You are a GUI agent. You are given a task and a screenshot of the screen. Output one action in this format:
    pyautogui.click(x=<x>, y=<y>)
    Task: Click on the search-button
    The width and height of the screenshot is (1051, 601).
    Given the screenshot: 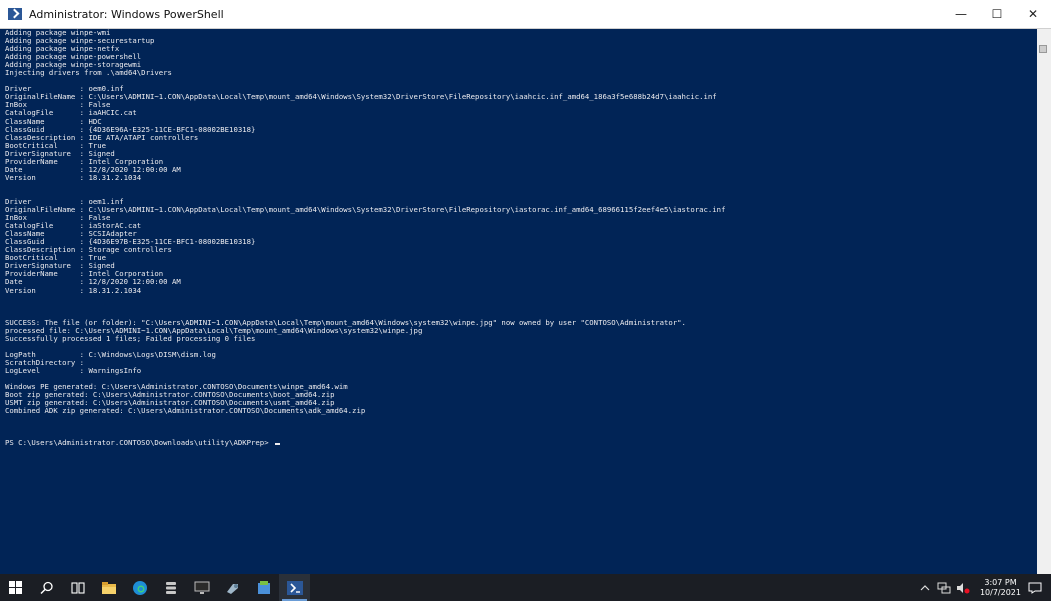 What is the action you would take?
    pyautogui.click(x=46, y=587)
    